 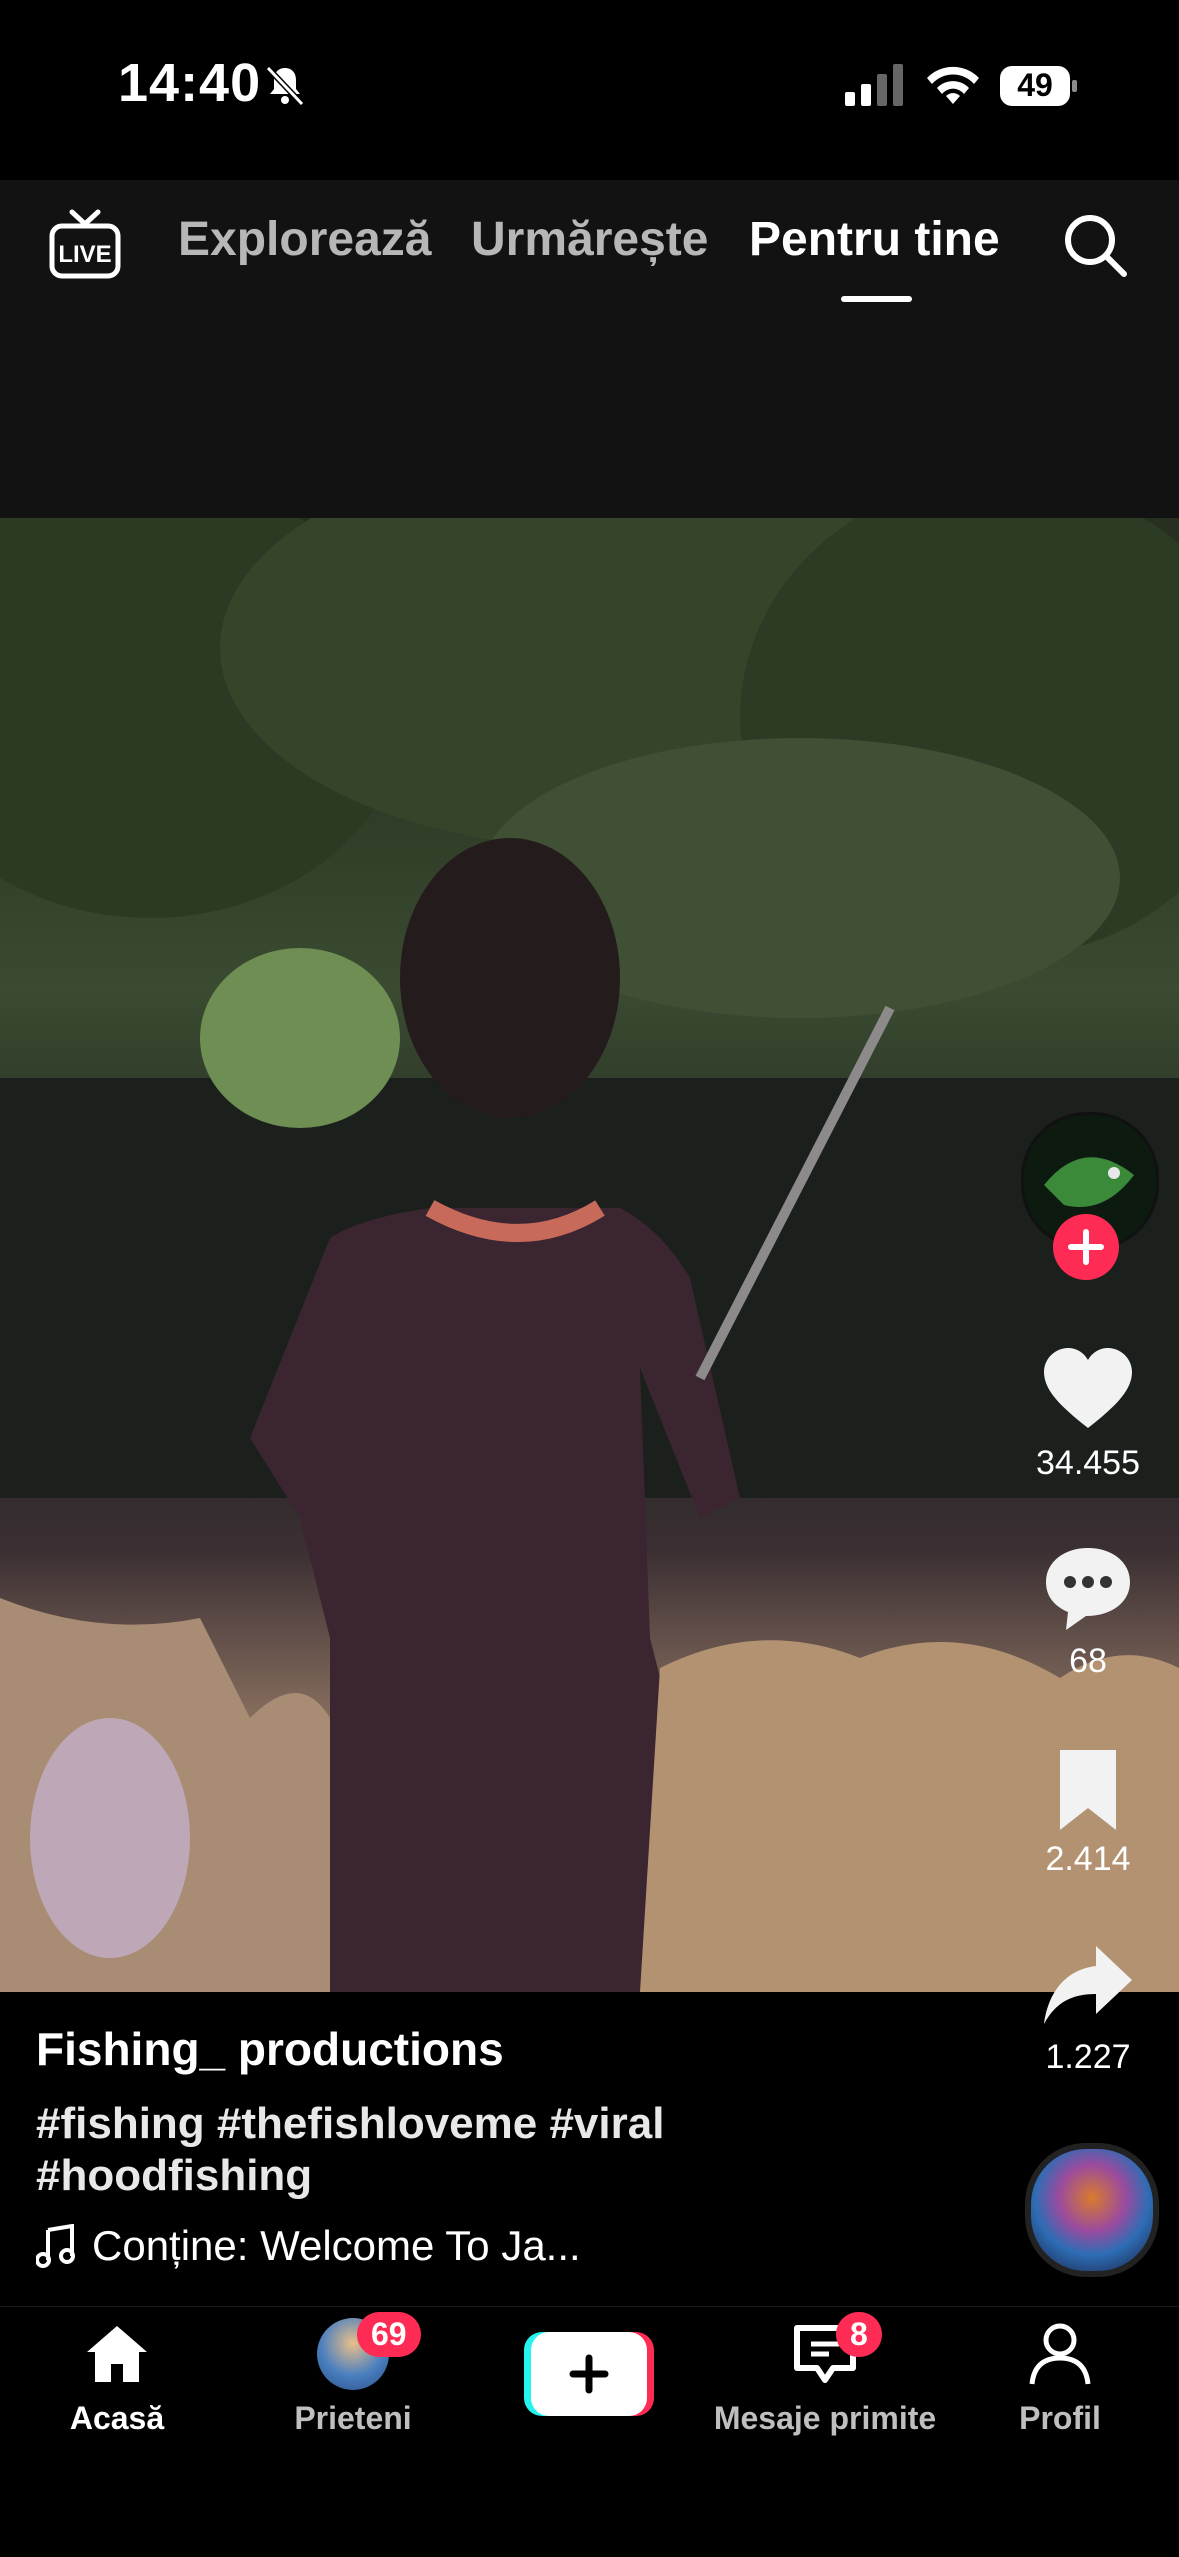 What do you see at coordinates (1088, 1463) in the screenshot?
I see `likes-count: 34.455` at bounding box center [1088, 1463].